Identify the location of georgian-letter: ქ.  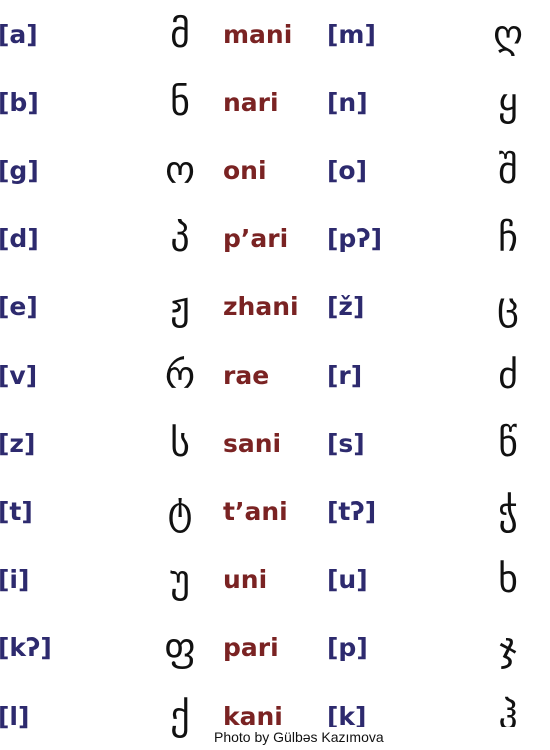
(180, 716).